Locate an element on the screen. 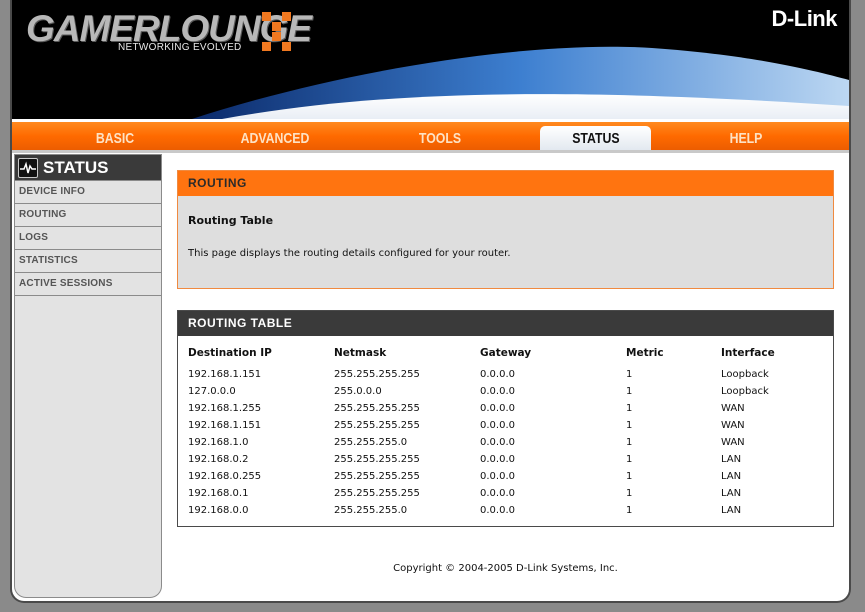 This screenshot has width=865, height=612. table-row: 192.168.1.0 255.255.255.0 0.0.0.0 1 WAN is located at coordinates (504, 442).